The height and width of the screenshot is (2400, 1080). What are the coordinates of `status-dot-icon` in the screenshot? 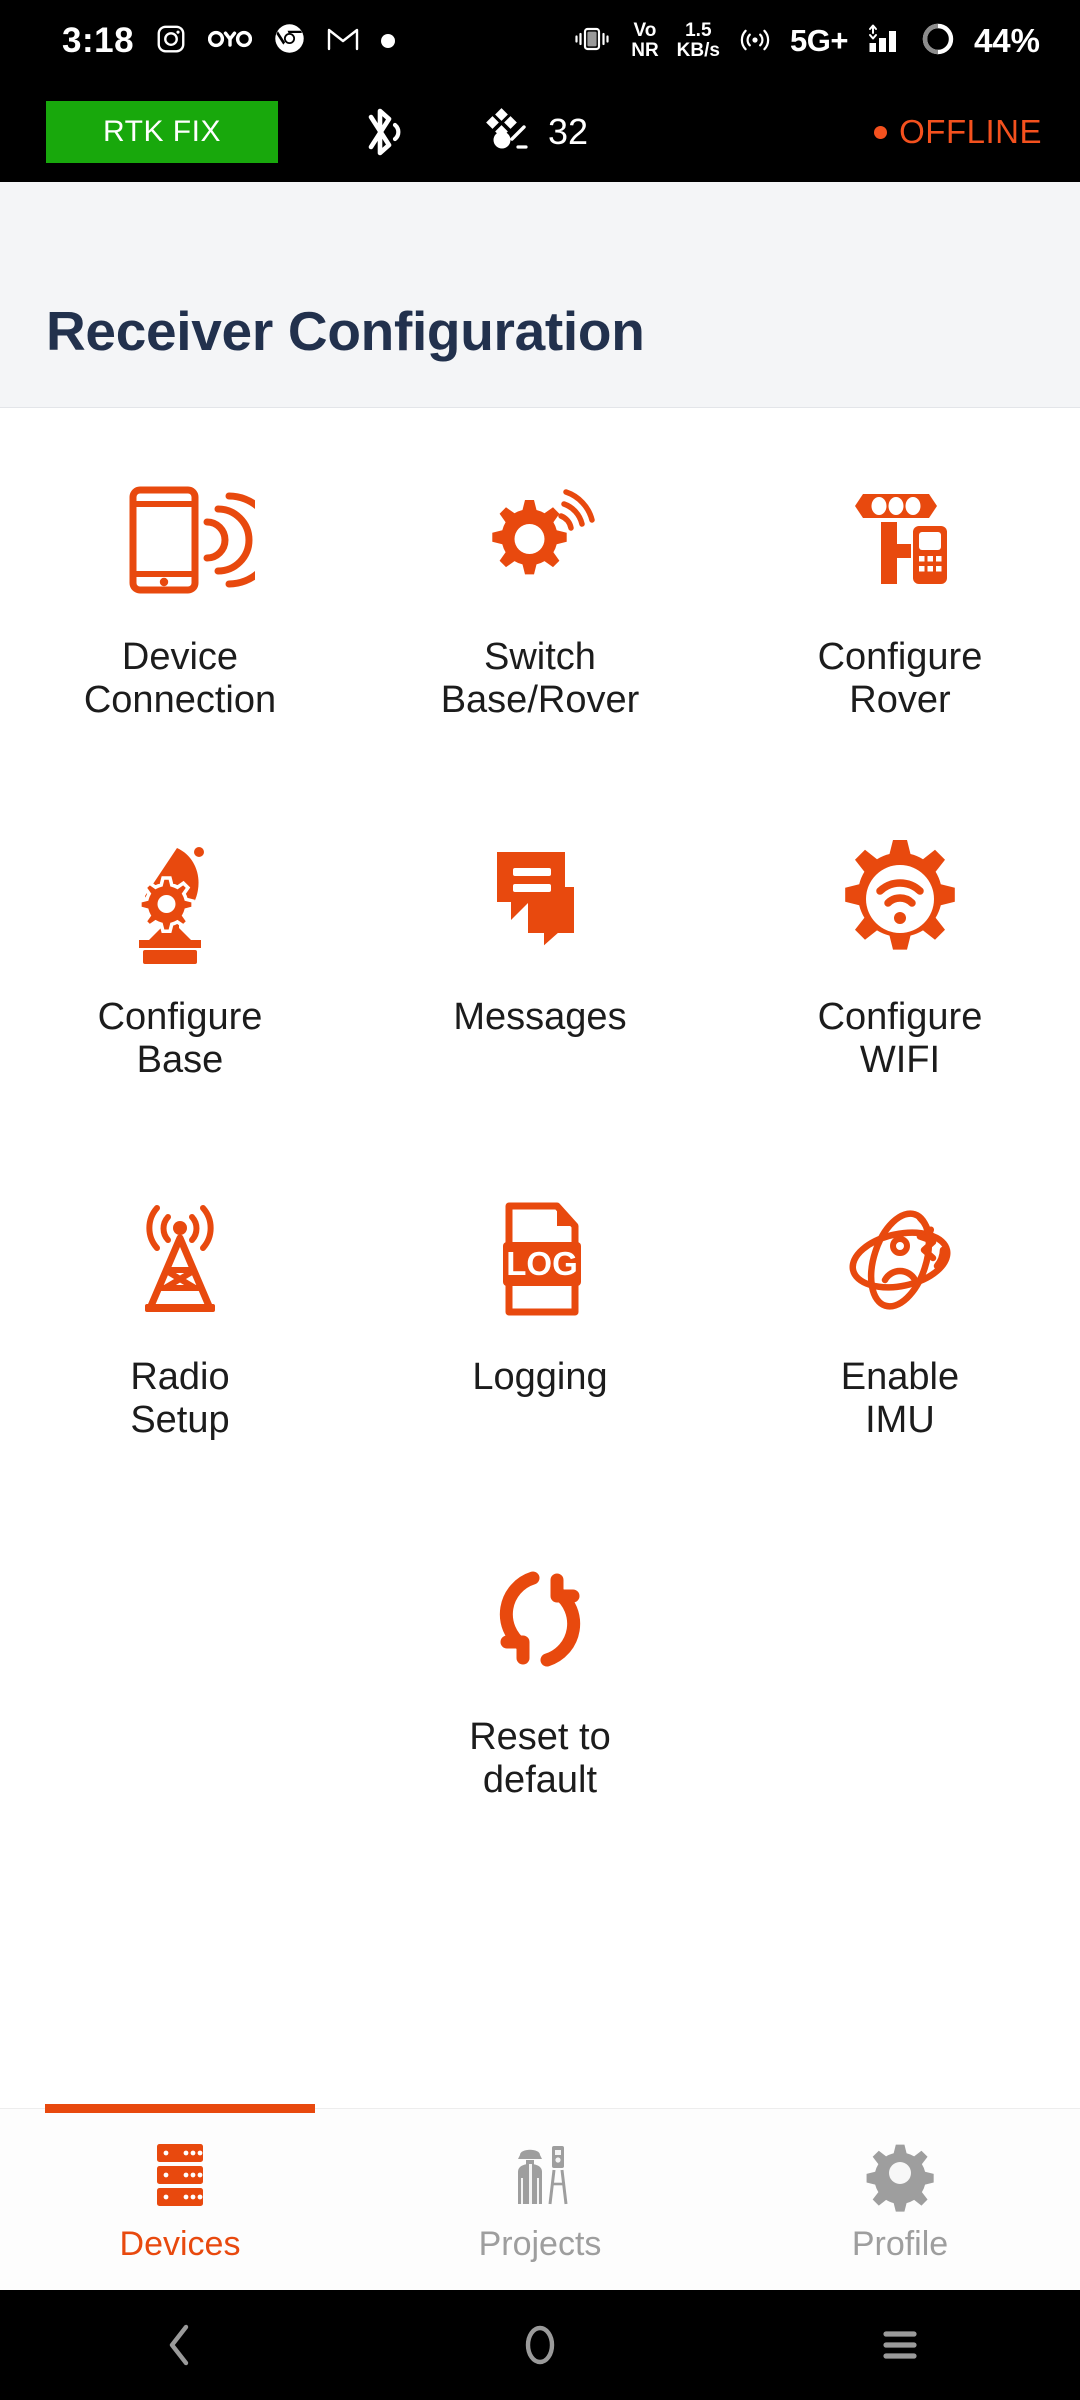 It's located at (881, 132).